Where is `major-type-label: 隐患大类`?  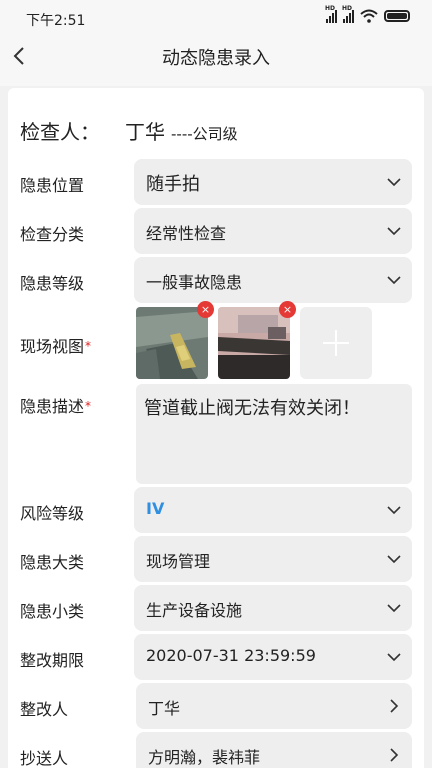 major-type-label: 隐患大类 is located at coordinates (52, 562).